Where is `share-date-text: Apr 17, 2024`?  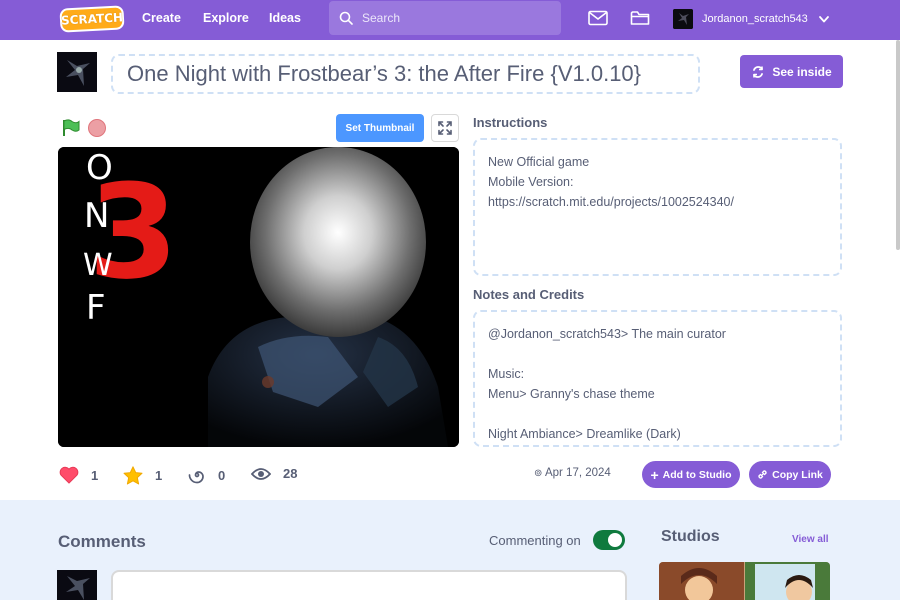
share-date-text: Apr 17, 2024 is located at coordinates (577, 473).